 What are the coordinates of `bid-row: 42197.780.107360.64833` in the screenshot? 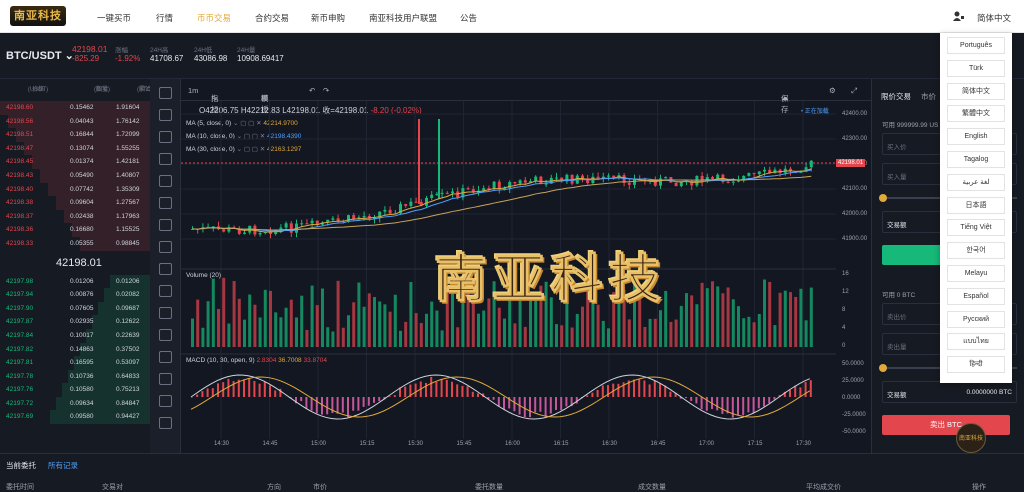 It's located at (75, 377).